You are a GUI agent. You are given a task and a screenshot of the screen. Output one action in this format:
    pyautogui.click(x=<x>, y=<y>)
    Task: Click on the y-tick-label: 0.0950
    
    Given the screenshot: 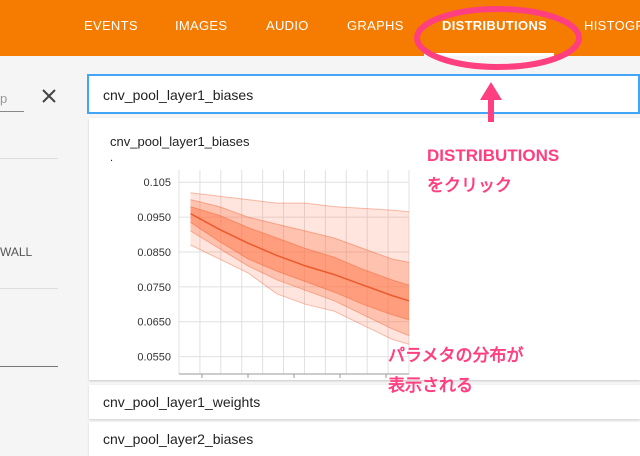 What is the action you would take?
    pyautogui.click(x=154, y=218)
    